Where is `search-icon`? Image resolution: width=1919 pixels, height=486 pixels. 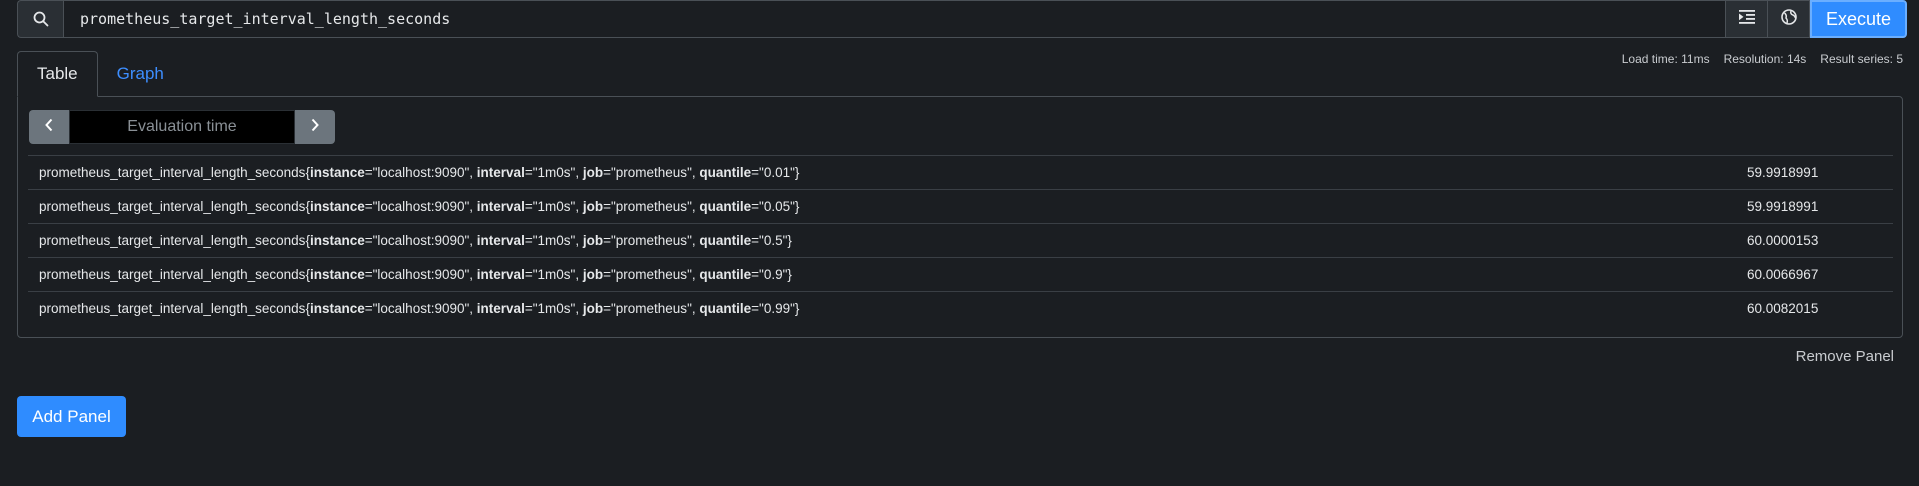
search-icon is located at coordinates (40, 19).